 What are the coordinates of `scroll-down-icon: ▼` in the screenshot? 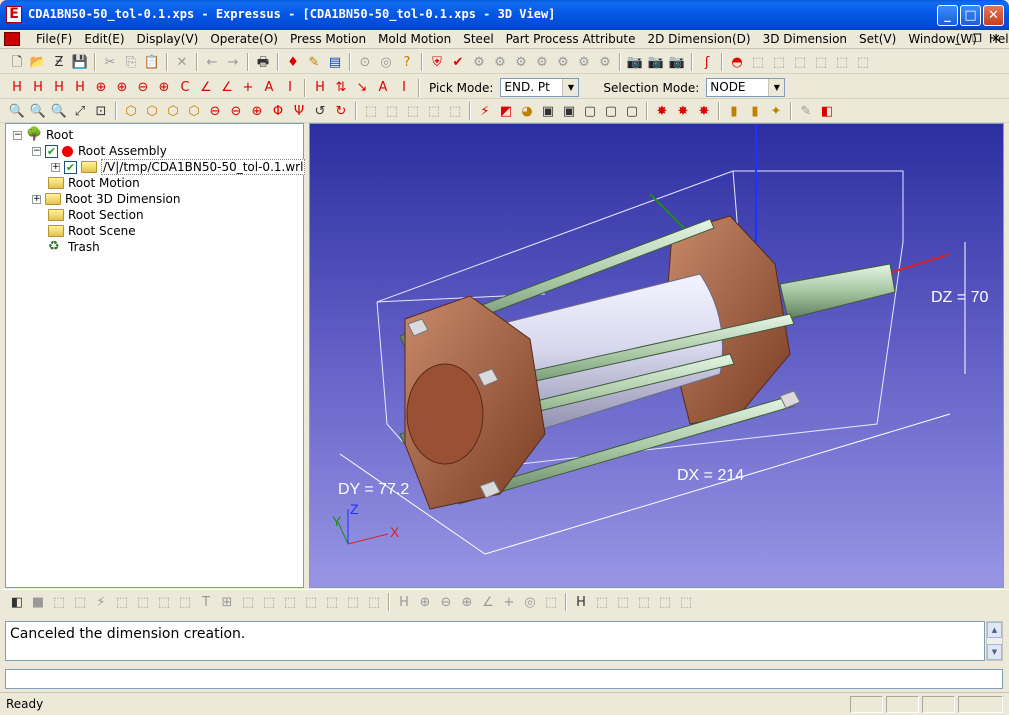 It's located at (994, 652).